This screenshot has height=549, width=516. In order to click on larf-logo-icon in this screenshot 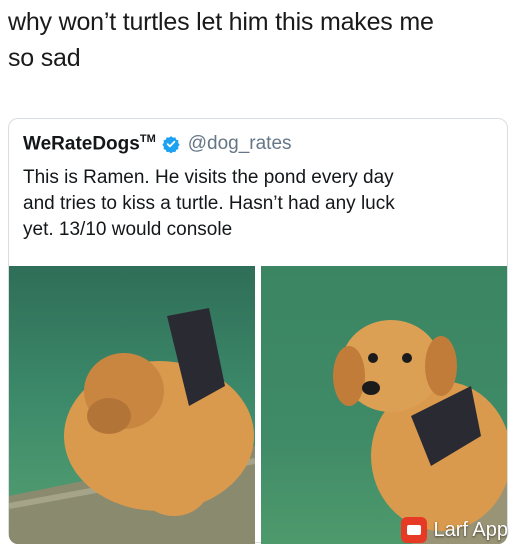, I will do `click(414, 530)`.